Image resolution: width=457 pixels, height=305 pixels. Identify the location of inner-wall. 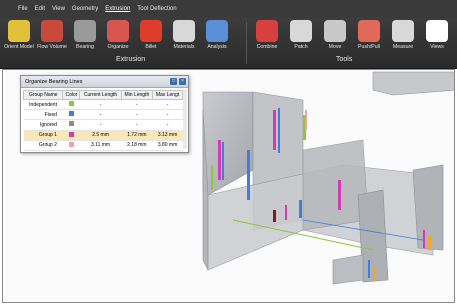
(335, 185).